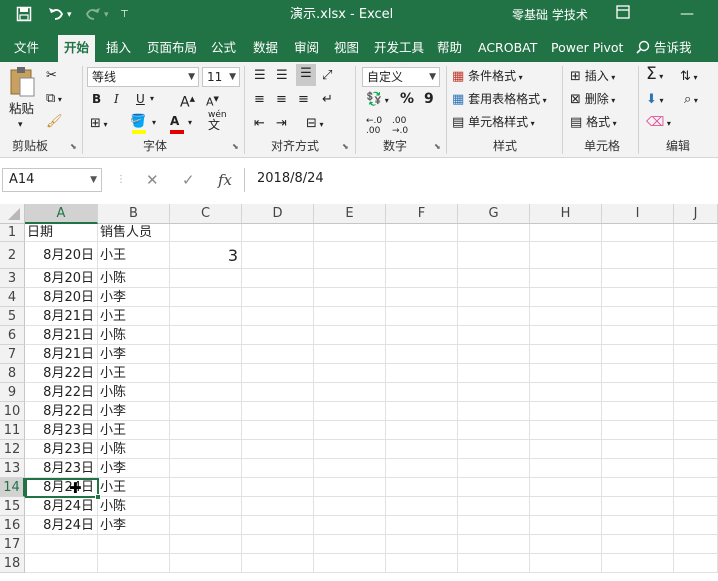 Image resolution: width=718 pixels, height=581 pixels. Describe the element at coordinates (278, 468) in the screenshot. I see `cell-d13` at that location.